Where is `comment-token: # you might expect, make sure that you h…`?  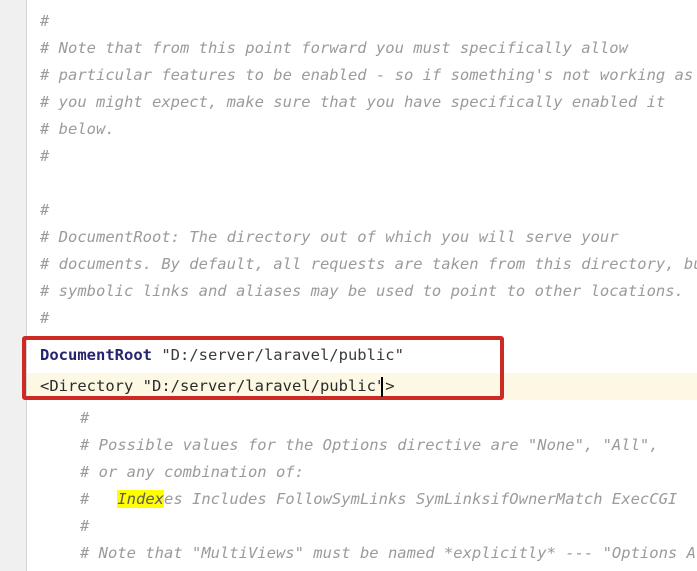 comment-token: # you might expect, make sure that you h… is located at coordinates (353, 102).